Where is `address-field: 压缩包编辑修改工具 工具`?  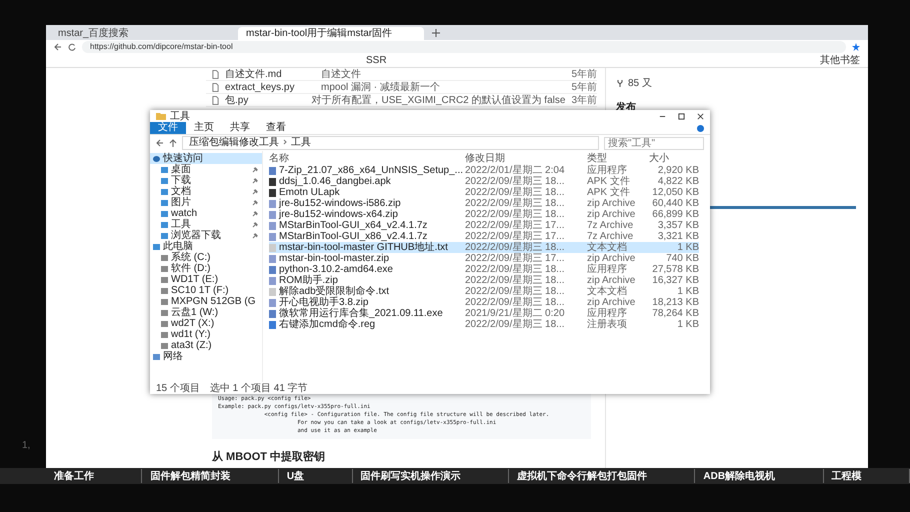
address-field: 压缩包编辑修改工具 工具 is located at coordinates (390, 143).